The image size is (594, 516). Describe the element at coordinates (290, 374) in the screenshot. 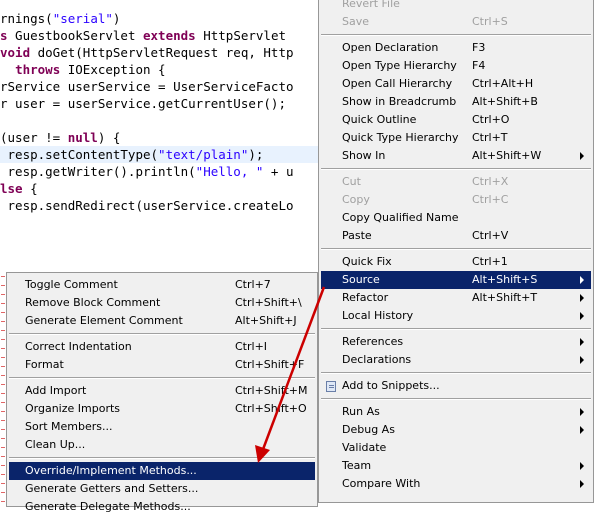

I see `annotation-arrow` at that location.